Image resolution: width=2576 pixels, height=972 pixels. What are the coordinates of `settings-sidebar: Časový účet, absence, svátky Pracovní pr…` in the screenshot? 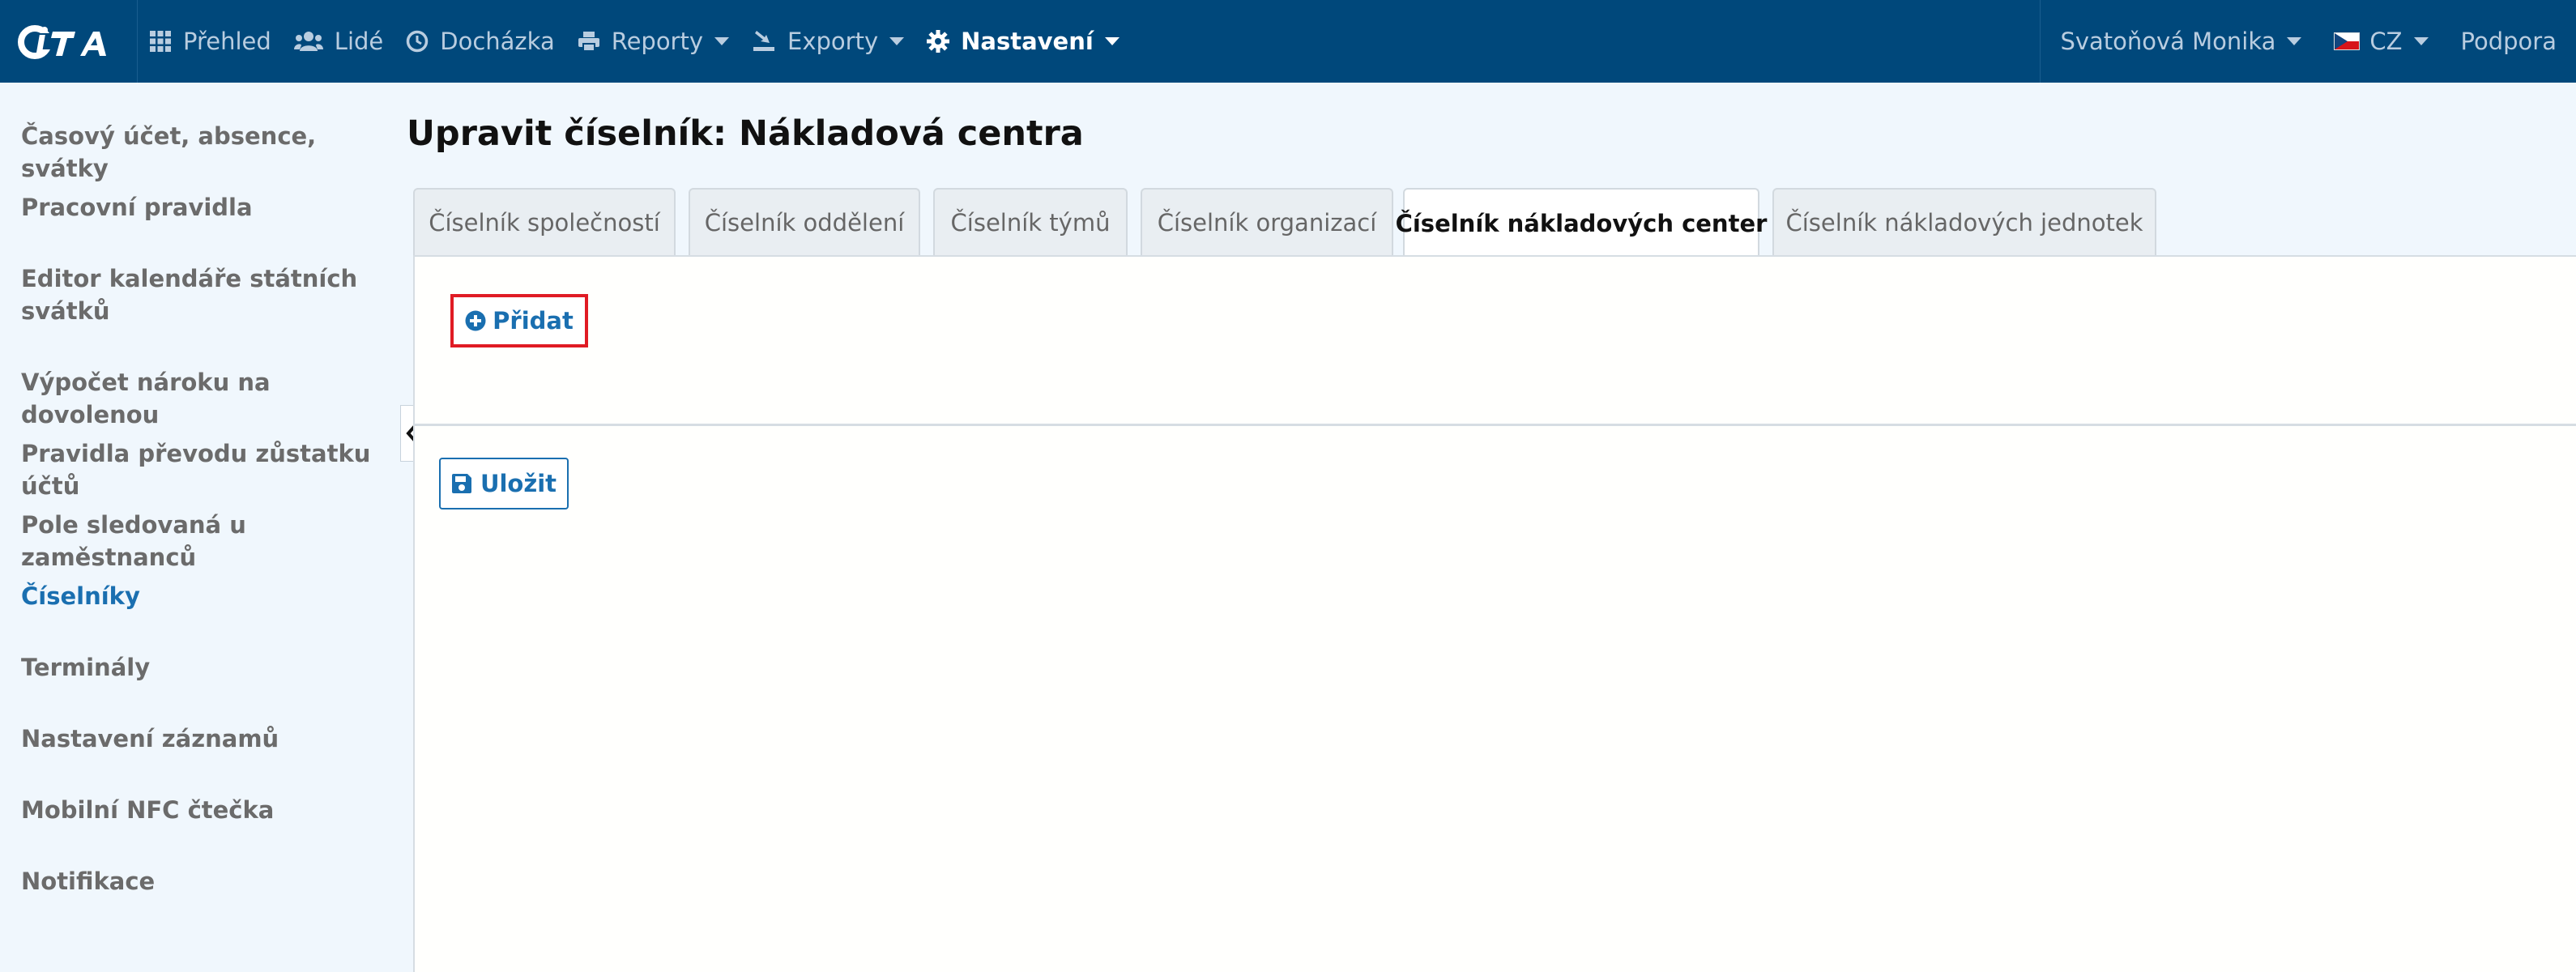 It's located at (198, 527).